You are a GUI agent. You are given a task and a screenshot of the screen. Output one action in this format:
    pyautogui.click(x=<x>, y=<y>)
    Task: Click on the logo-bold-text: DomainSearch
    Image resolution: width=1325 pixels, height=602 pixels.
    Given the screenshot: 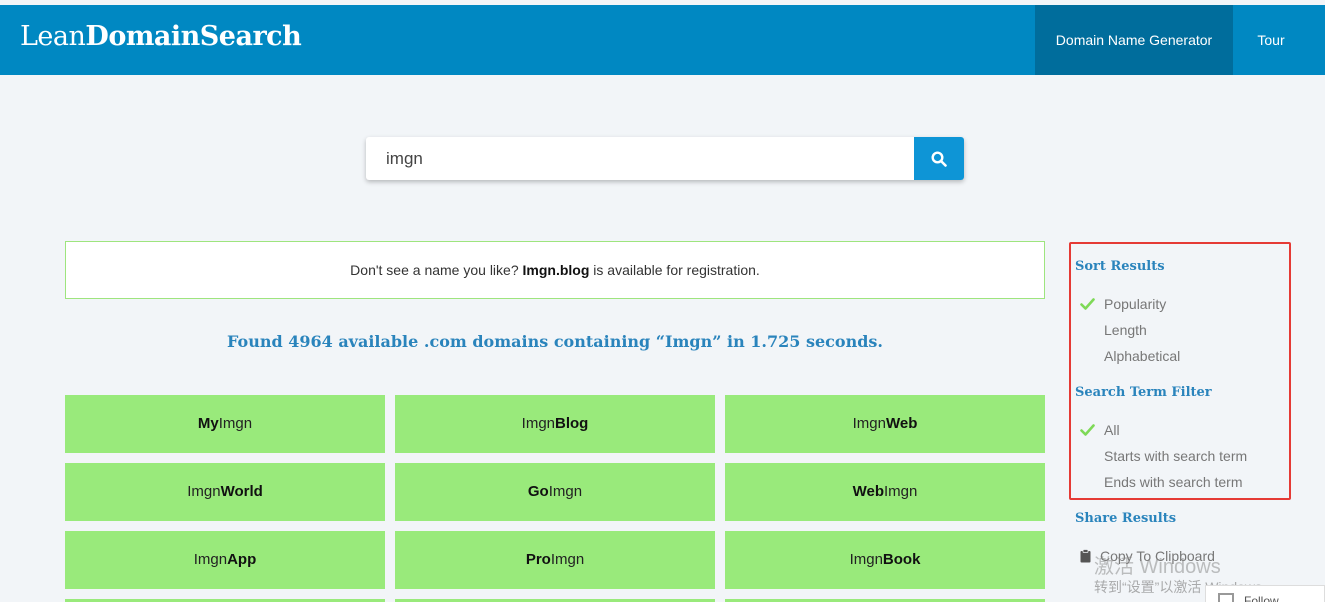 What is the action you would take?
    pyautogui.click(x=193, y=36)
    